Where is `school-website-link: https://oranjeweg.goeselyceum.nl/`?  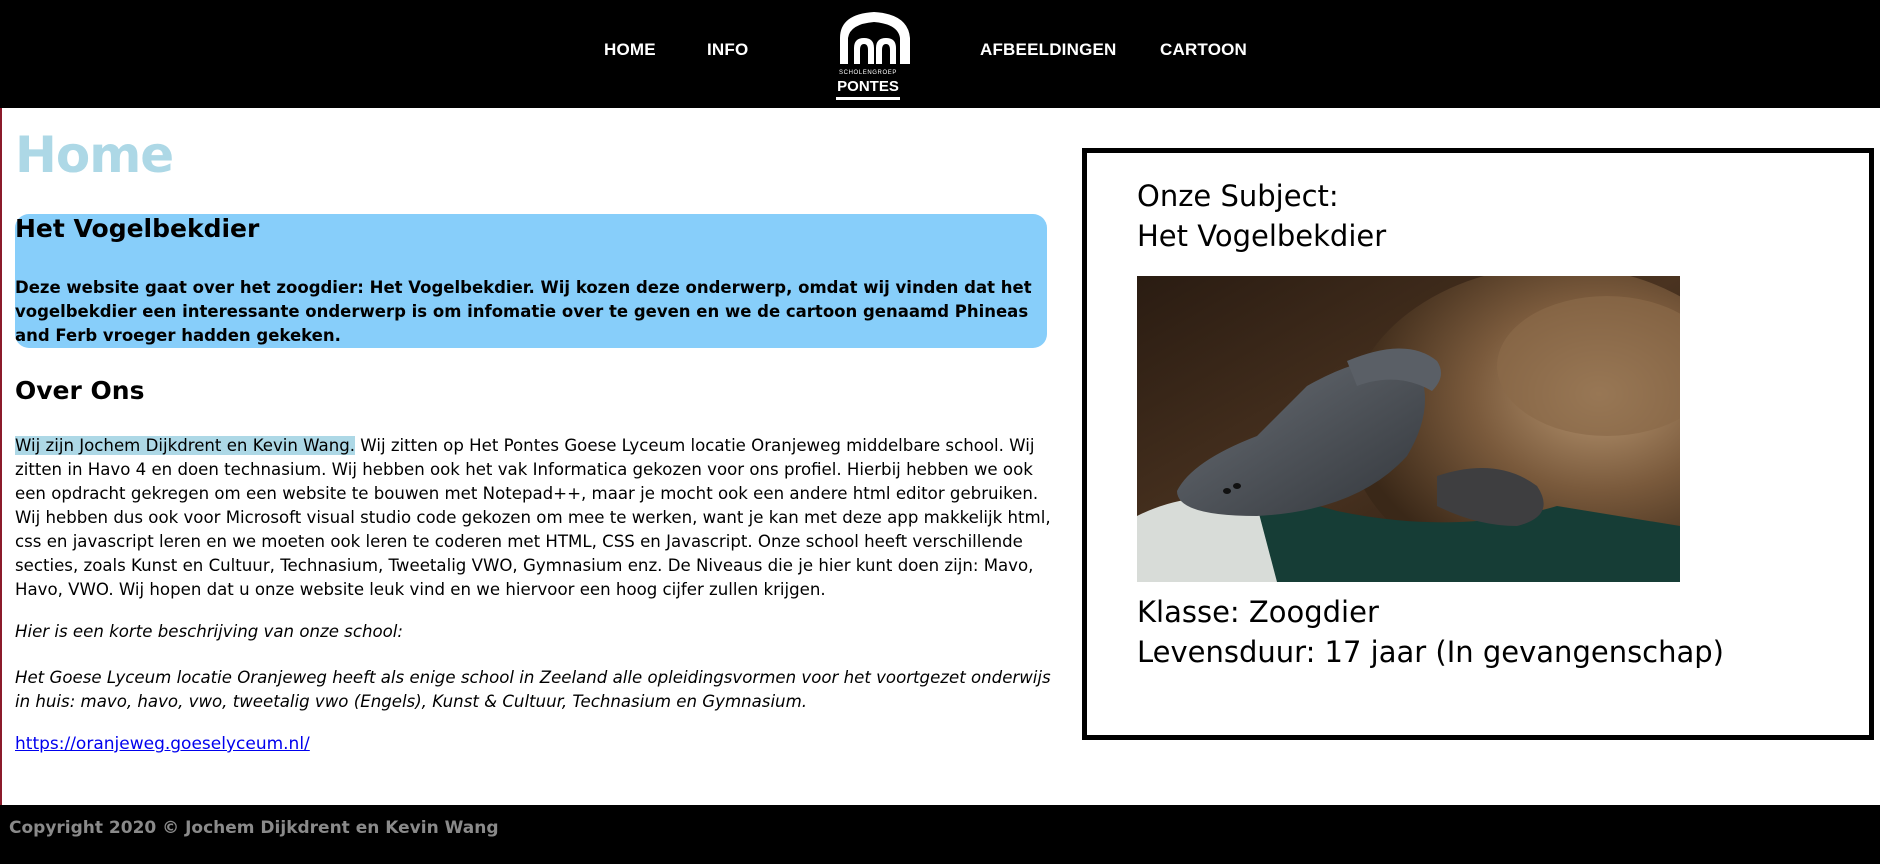
school-website-link: https://oranjeweg.goeselyceum.nl/ is located at coordinates (162, 744).